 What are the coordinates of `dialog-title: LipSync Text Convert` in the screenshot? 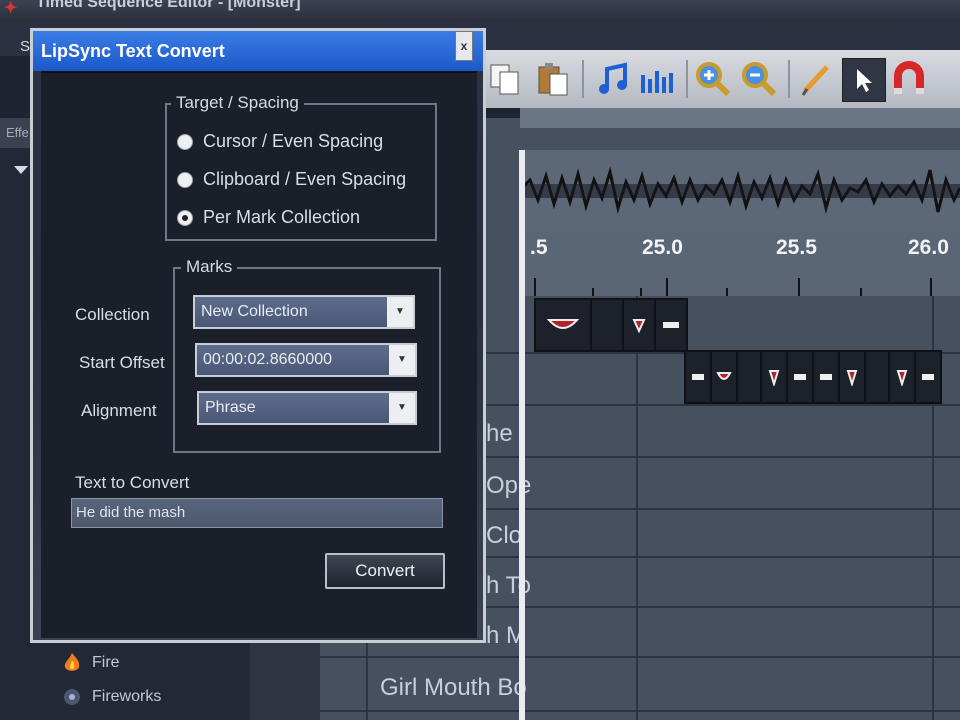 It's located at (133, 51).